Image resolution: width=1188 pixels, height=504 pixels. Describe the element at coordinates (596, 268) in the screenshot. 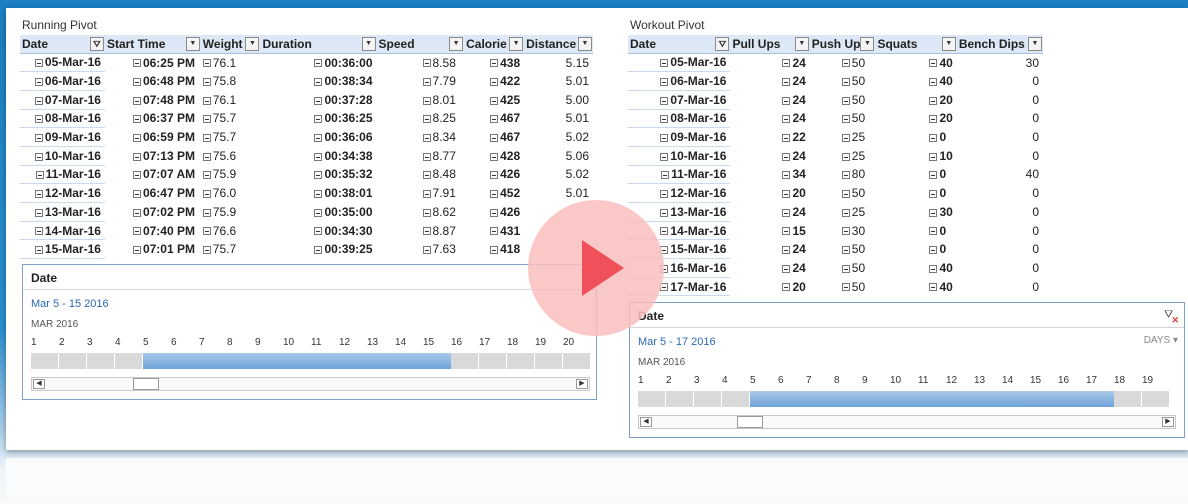

I see `play-button` at that location.